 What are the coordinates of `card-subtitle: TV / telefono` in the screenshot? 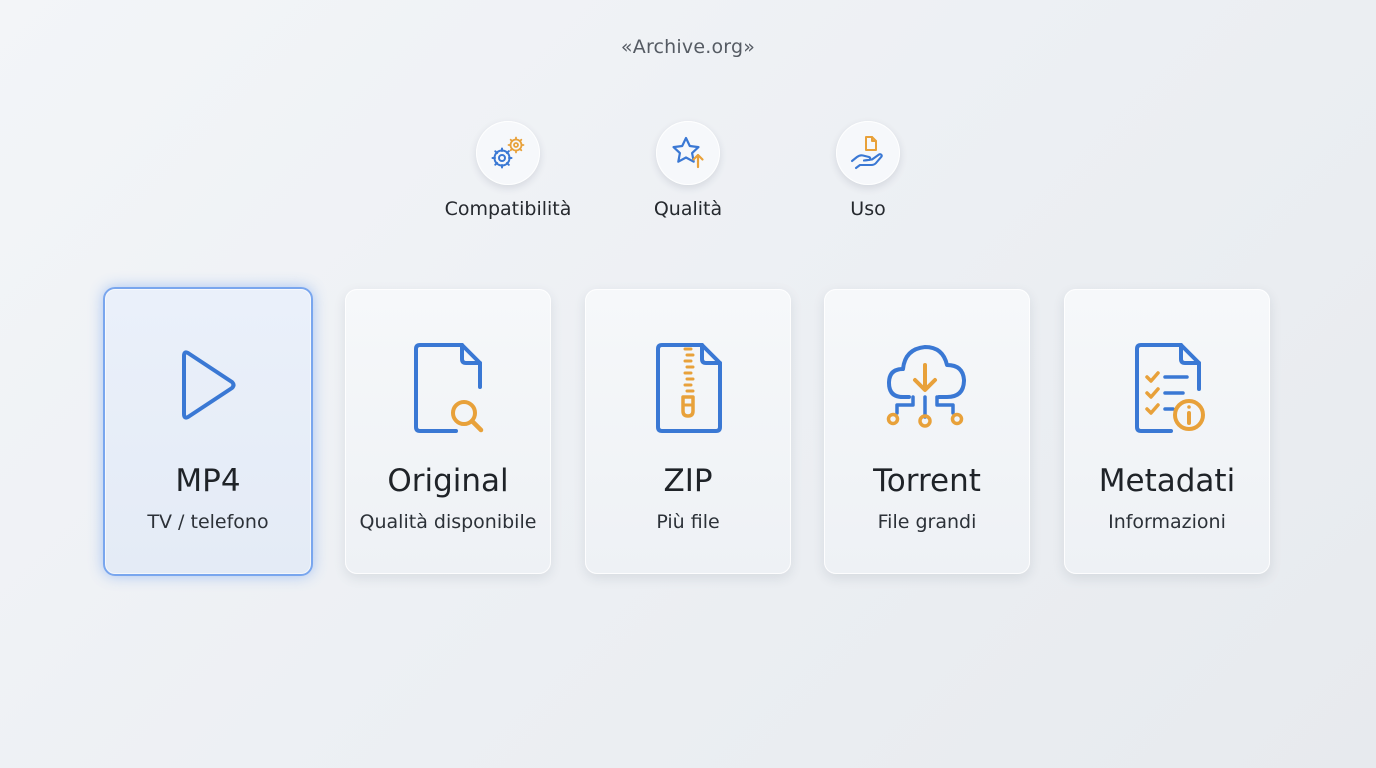 It's located at (208, 522).